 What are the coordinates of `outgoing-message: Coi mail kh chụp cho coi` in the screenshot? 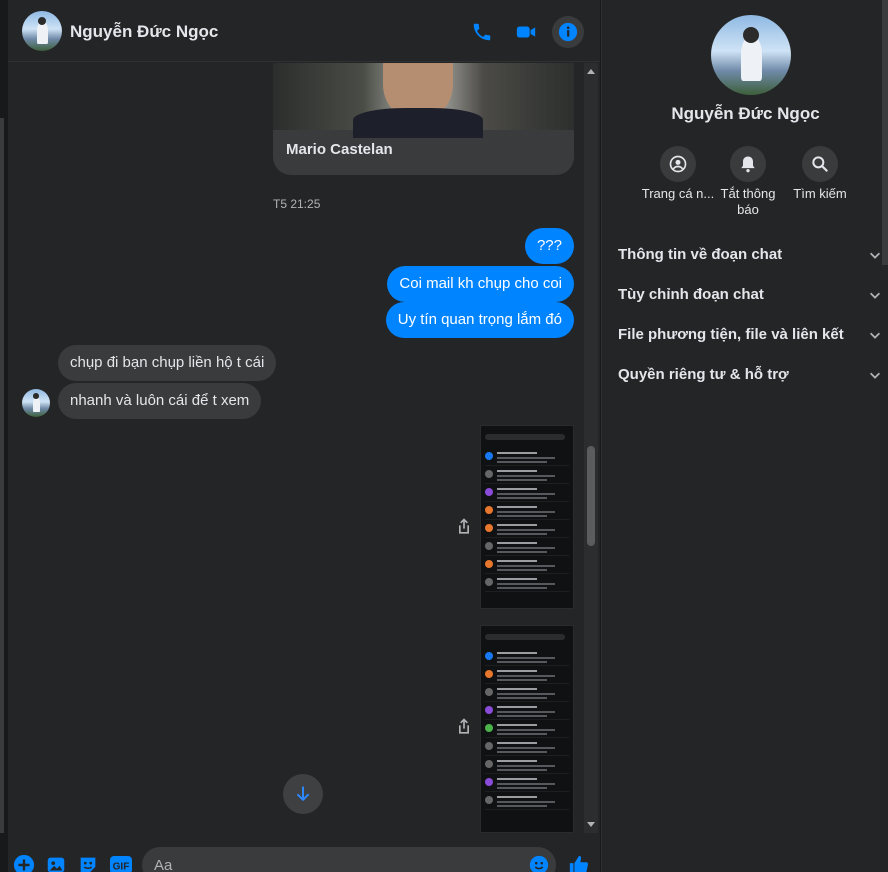 It's located at (480, 284).